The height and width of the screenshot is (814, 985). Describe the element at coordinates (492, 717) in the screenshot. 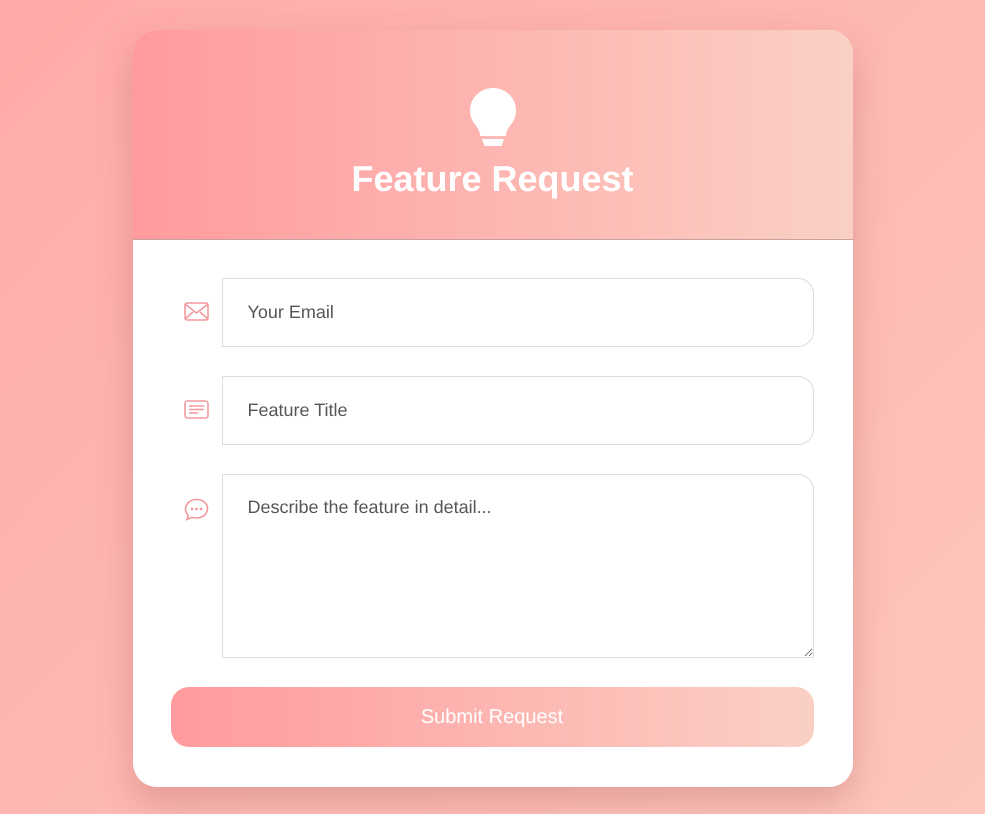

I see `submit-button: Submit Request` at that location.